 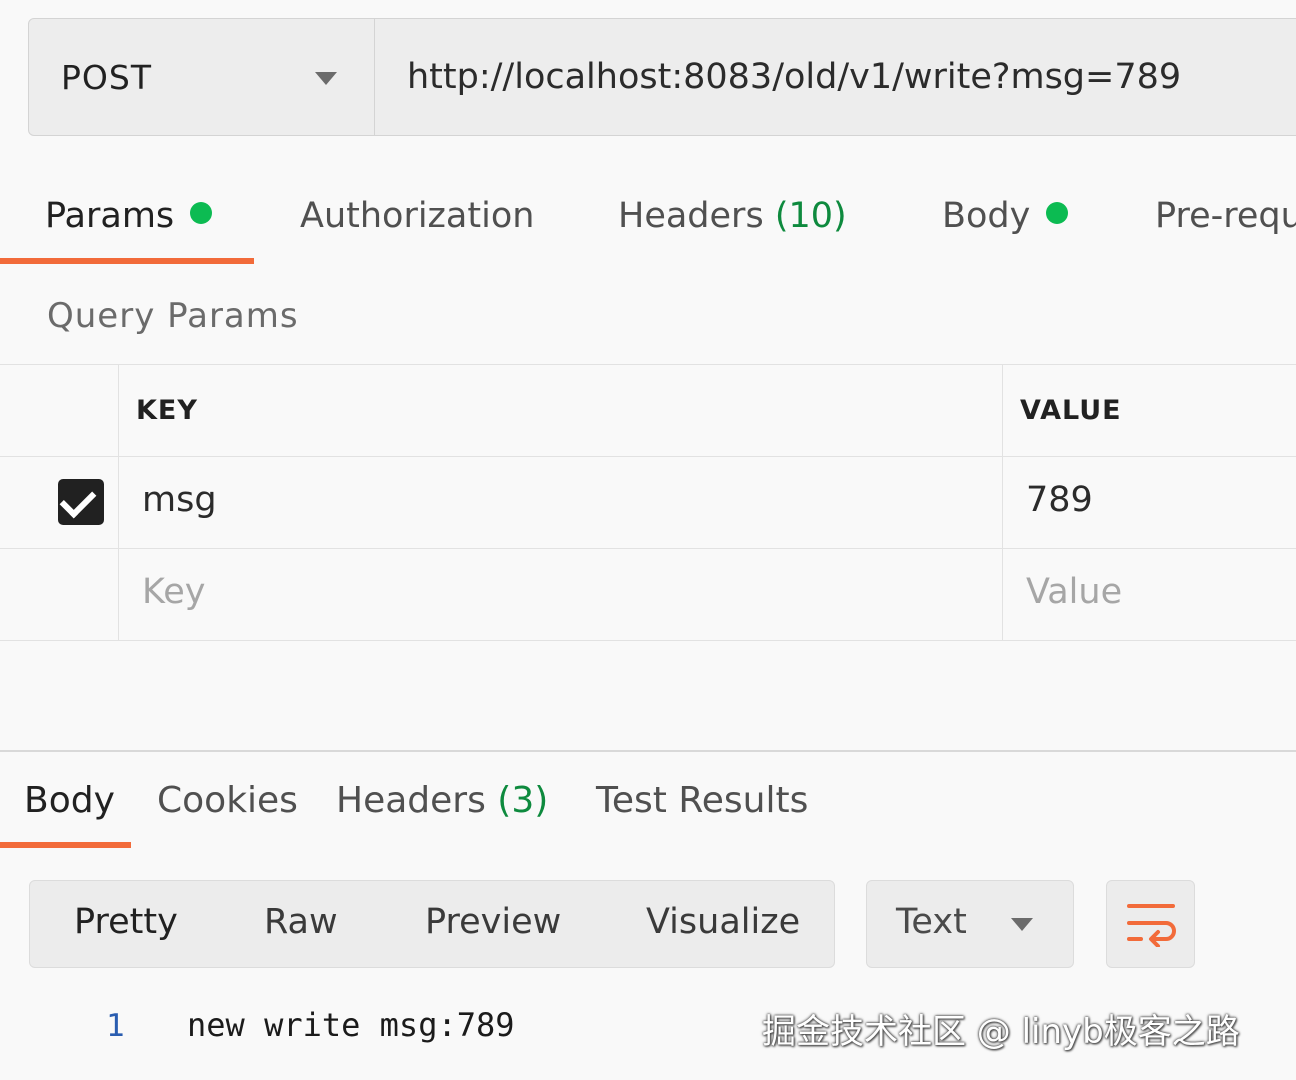 I want to click on response-tab-cookies: Cookies, so click(x=227, y=800).